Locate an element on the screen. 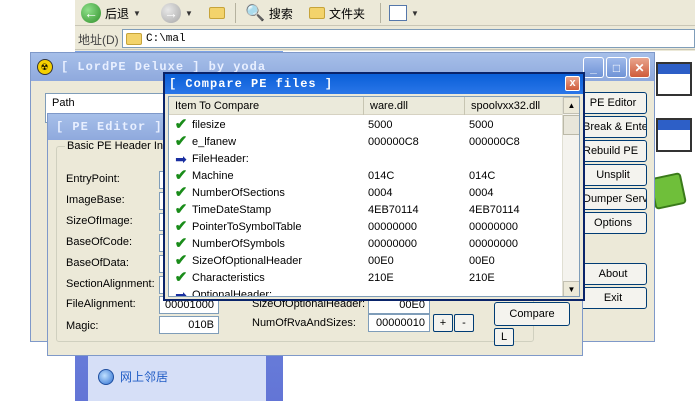 The width and height of the screenshot is (695, 401). magic-field: 010B is located at coordinates (189, 325).